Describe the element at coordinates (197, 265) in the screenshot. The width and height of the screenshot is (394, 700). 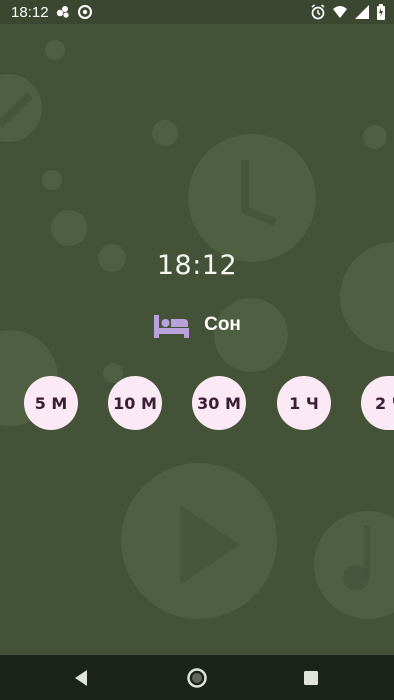
I see `clock-time: 18:12` at that location.